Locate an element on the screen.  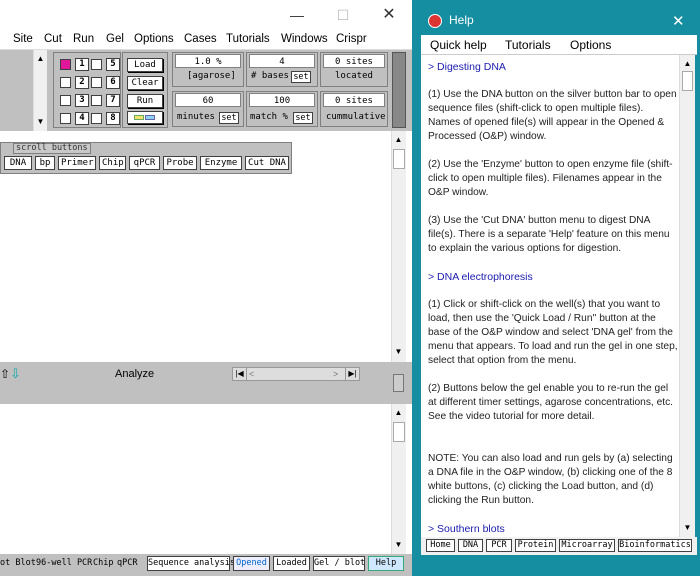
help-menu-quick-help: Quick help is located at coordinates (458, 45).